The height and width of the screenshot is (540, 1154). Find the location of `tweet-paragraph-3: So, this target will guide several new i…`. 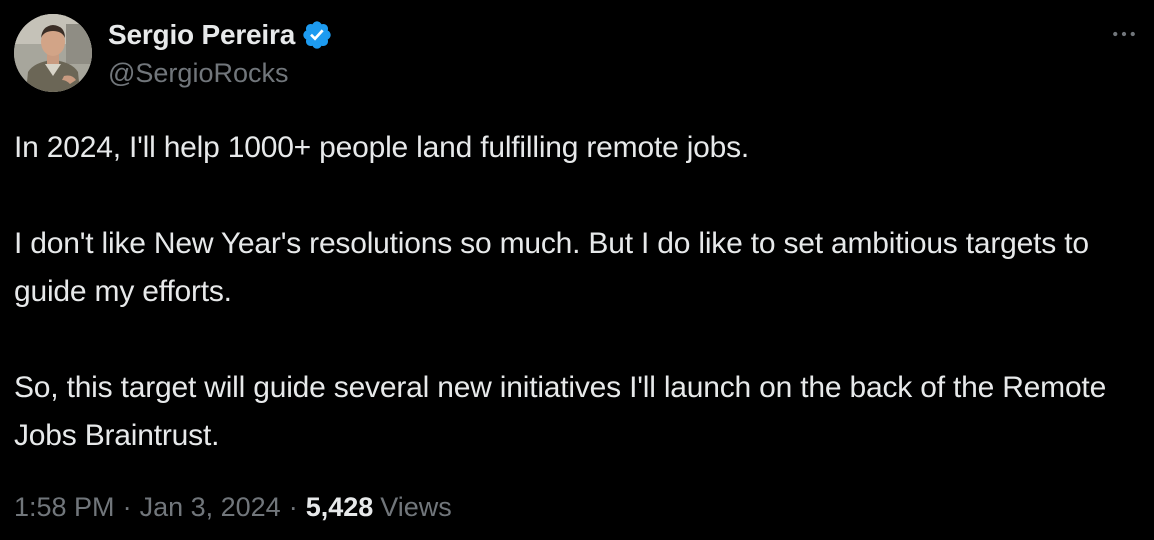

tweet-paragraph-3: So, this target will guide several new i… is located at coordinates (560, 411).